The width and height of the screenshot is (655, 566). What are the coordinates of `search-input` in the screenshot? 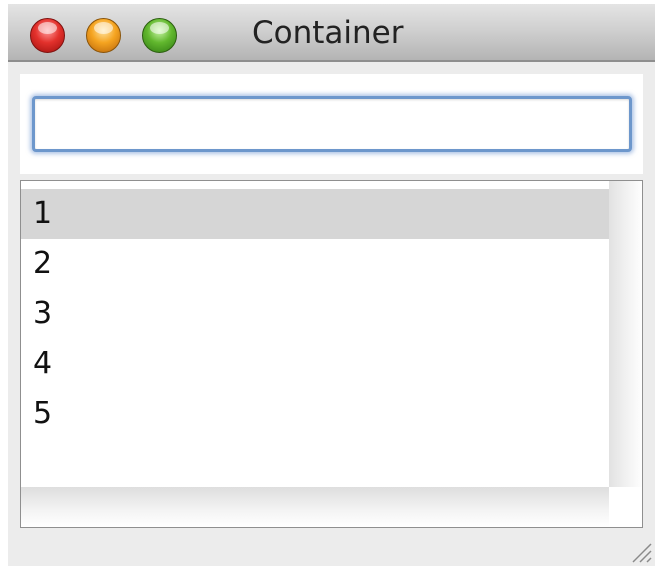 It's located at (332, 124).